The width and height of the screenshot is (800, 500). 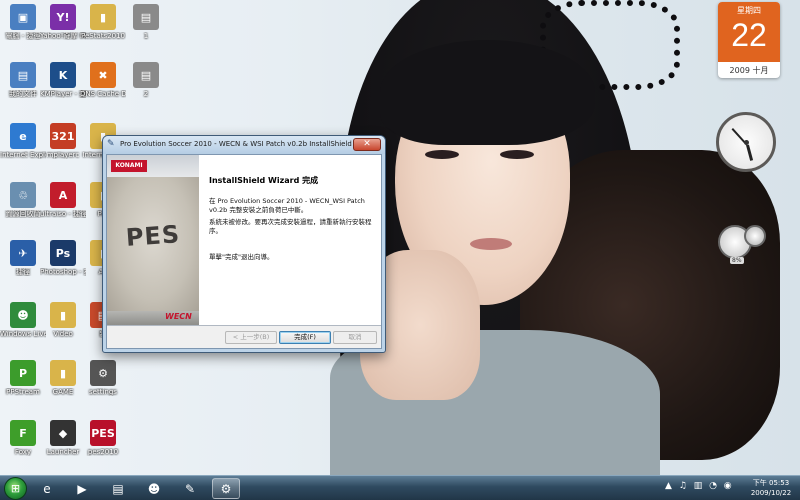 What do you see at coordinates (23, 373) in the screenshot?
I see `ppstream-icon: P` at bounding box center [23, 373].